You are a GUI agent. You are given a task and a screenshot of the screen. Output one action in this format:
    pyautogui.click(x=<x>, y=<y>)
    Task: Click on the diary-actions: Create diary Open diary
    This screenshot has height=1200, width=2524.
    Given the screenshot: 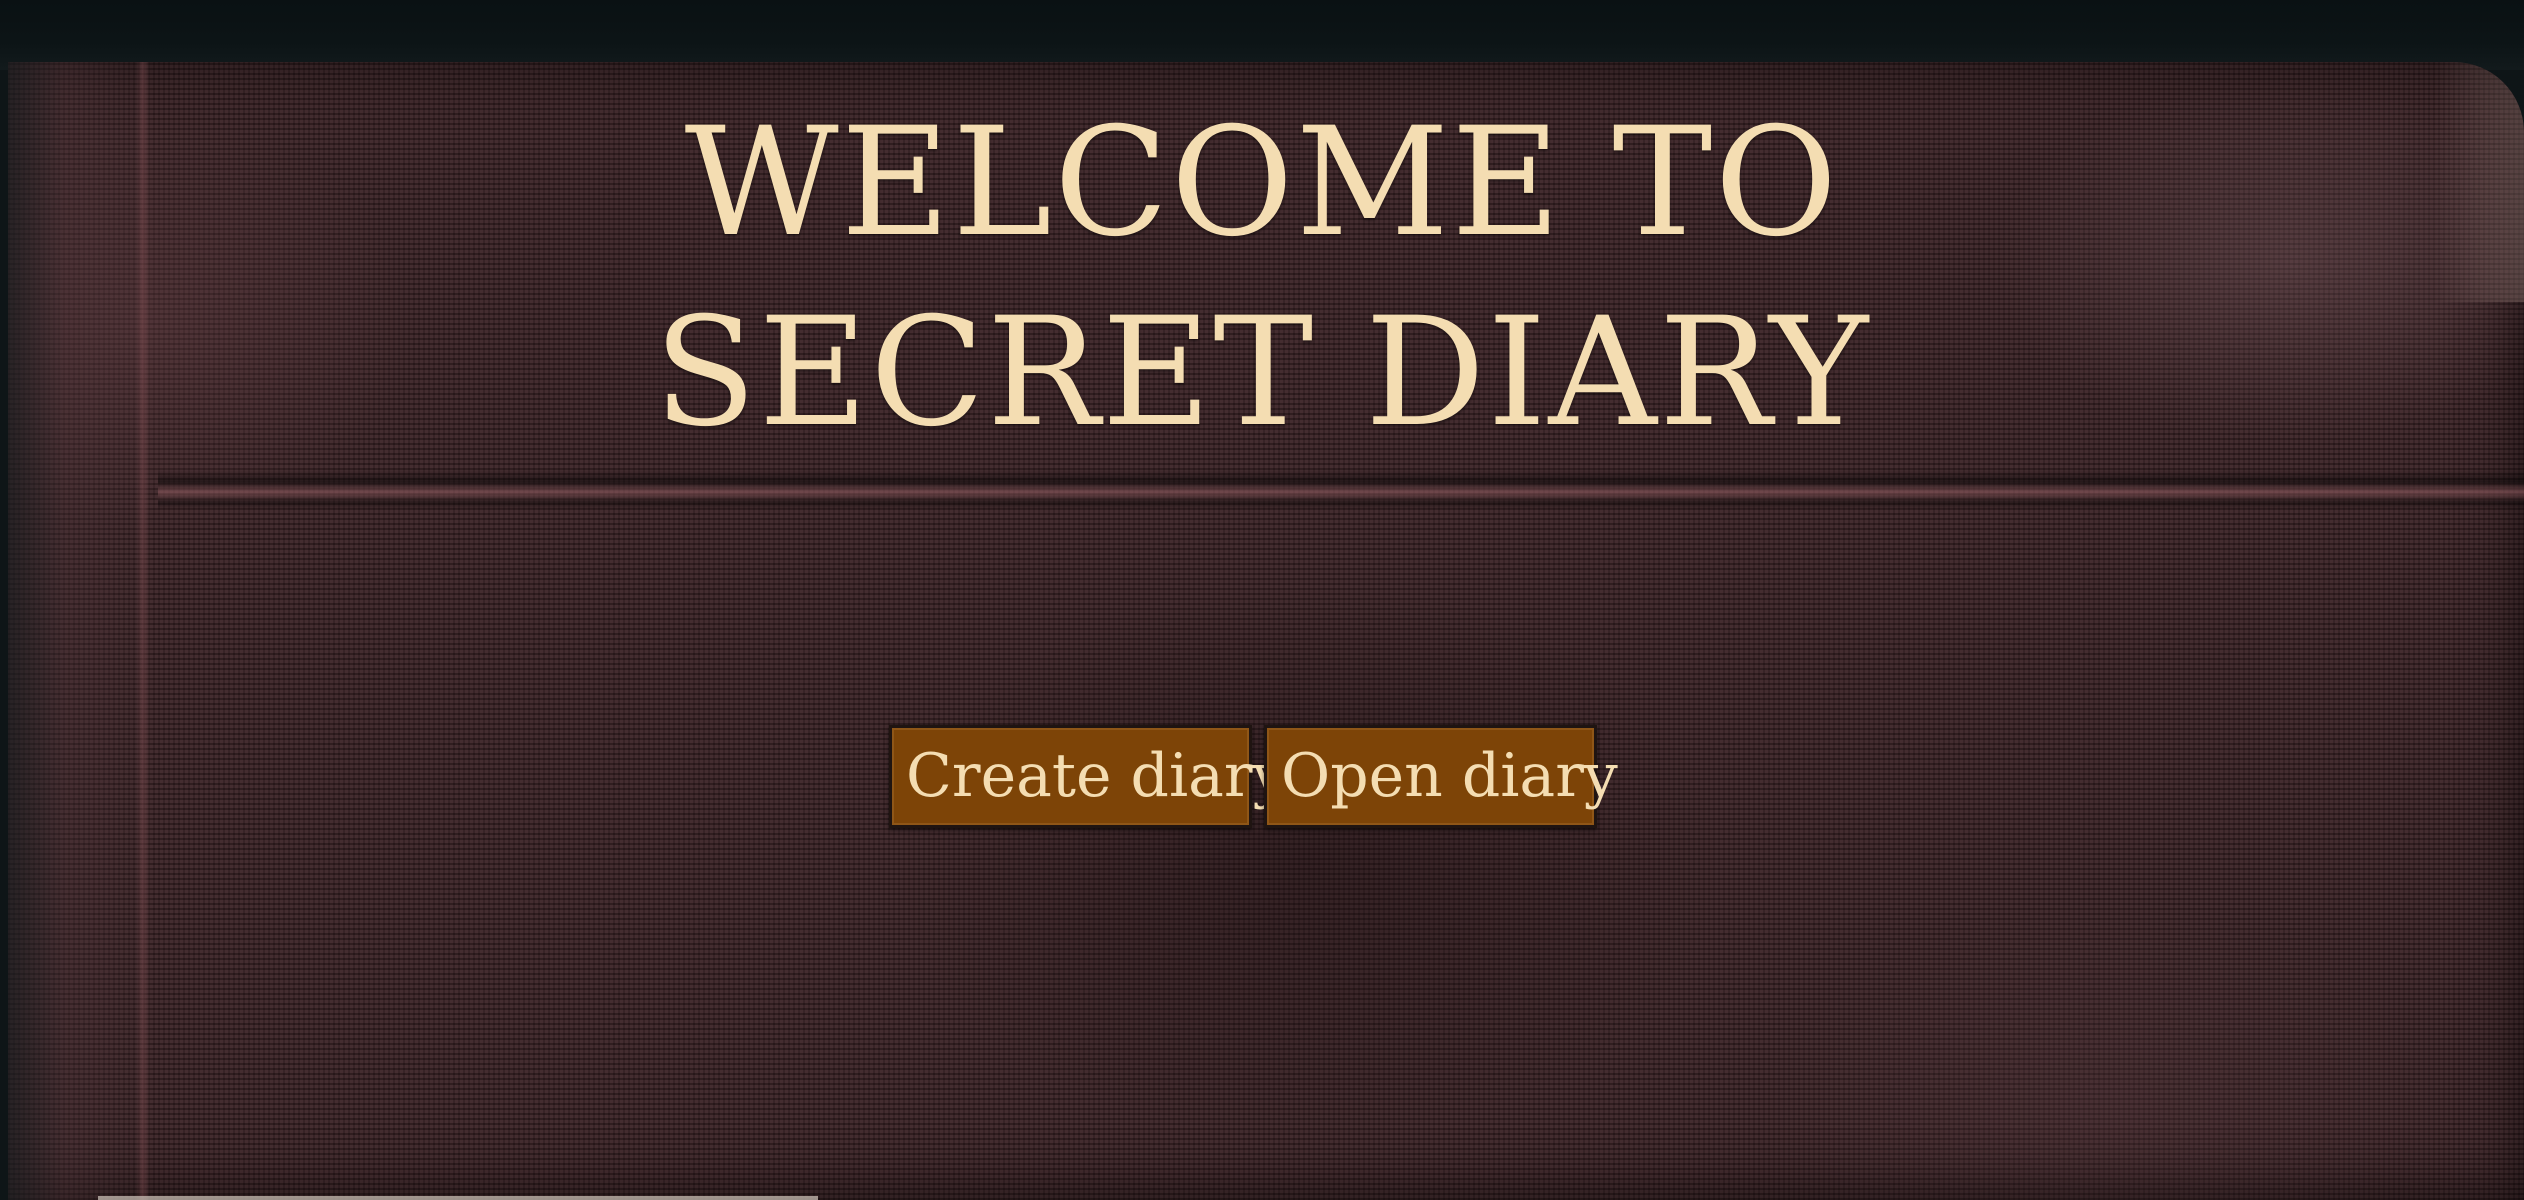 What is the action you would take?
    pyautogui.click(x=1253, y=776)
    